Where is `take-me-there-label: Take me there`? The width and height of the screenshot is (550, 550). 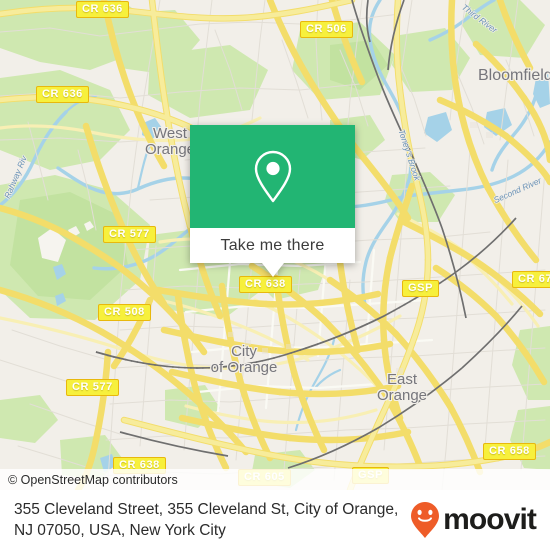
take-me-there-label: Take me there is located at coordinates (272, 245).